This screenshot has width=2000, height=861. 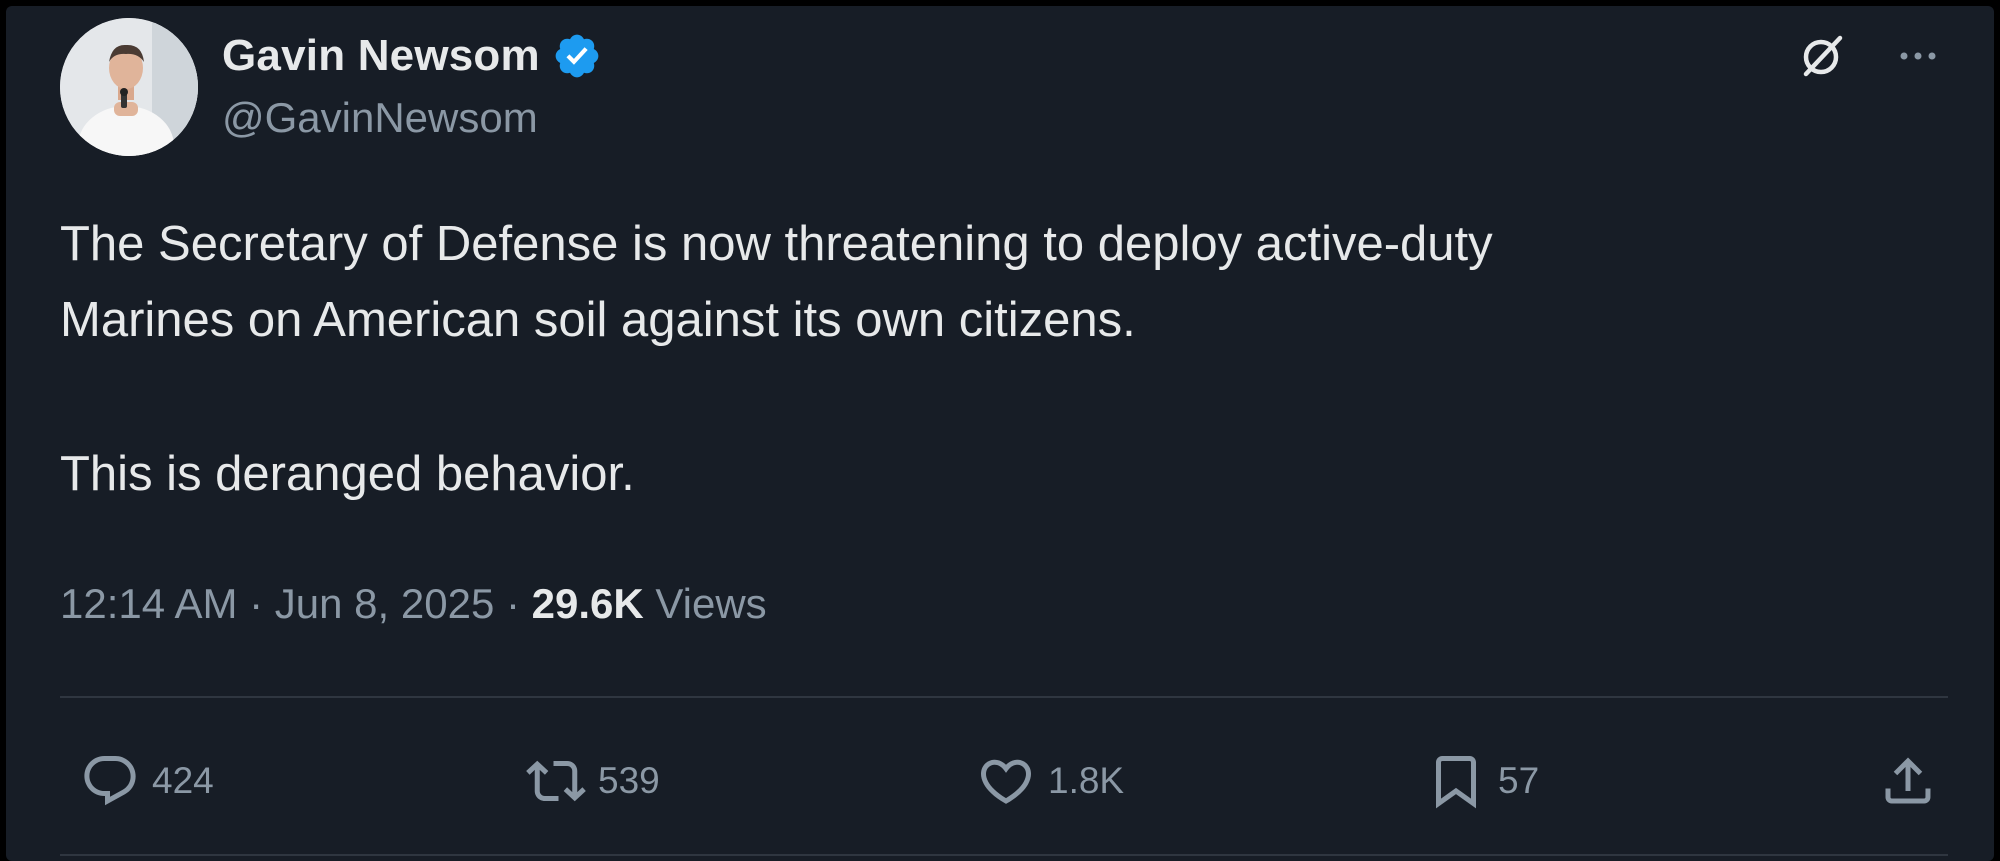 I want to click on person-portrait-icon, so click(x=129, y=87).